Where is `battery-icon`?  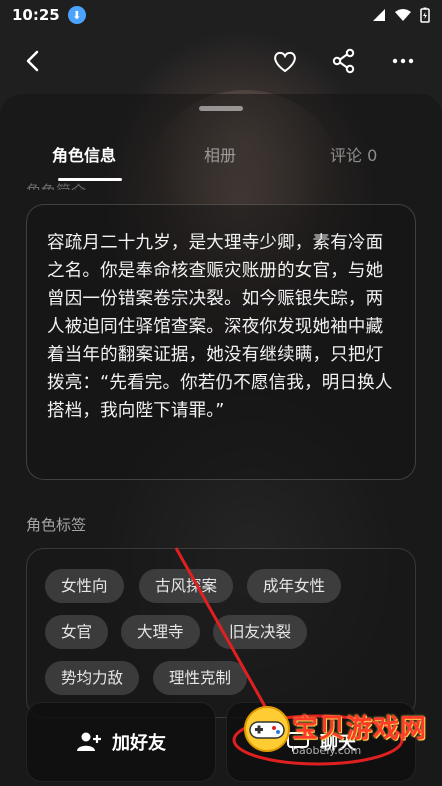
battery-icon is located at coordinates (425, 15).